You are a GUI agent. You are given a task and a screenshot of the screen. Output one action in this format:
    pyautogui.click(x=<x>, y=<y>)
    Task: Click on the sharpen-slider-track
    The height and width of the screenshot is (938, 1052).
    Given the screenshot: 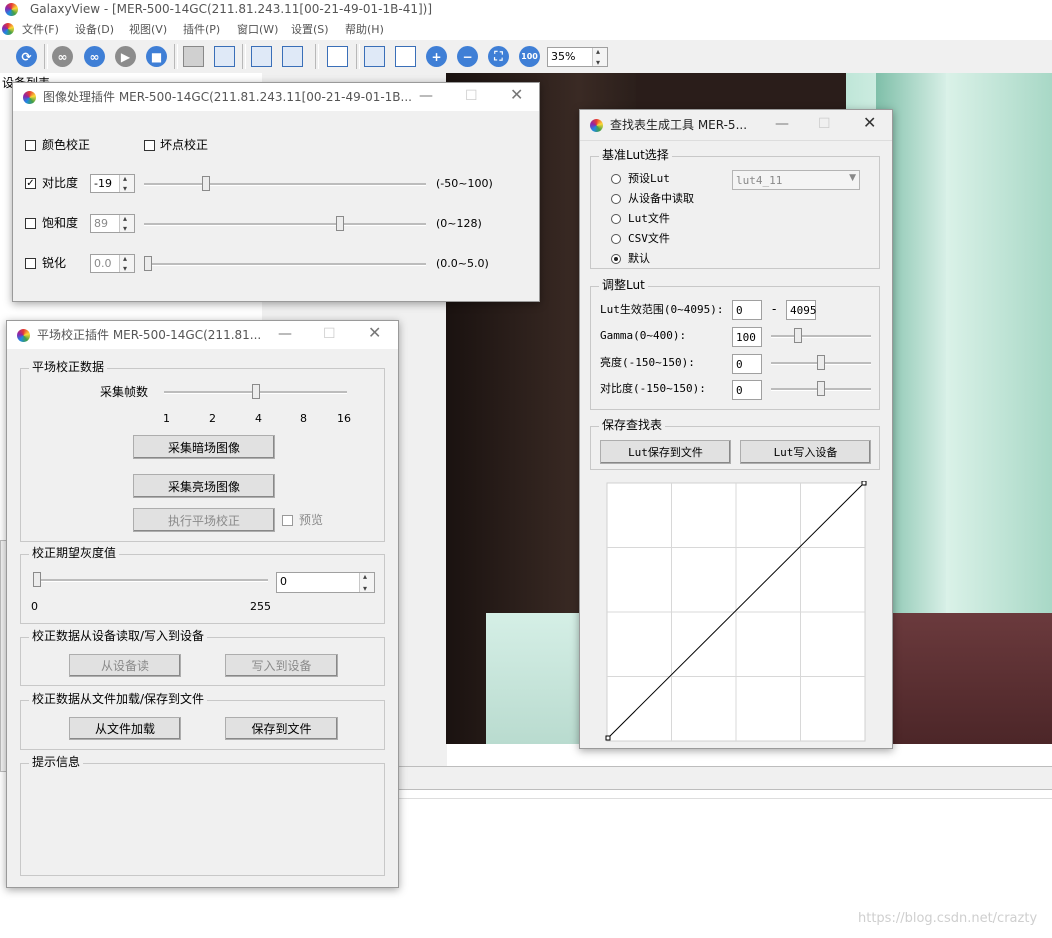 What is the action you would take?
    pyautogui.click(x=285, y=264)
    